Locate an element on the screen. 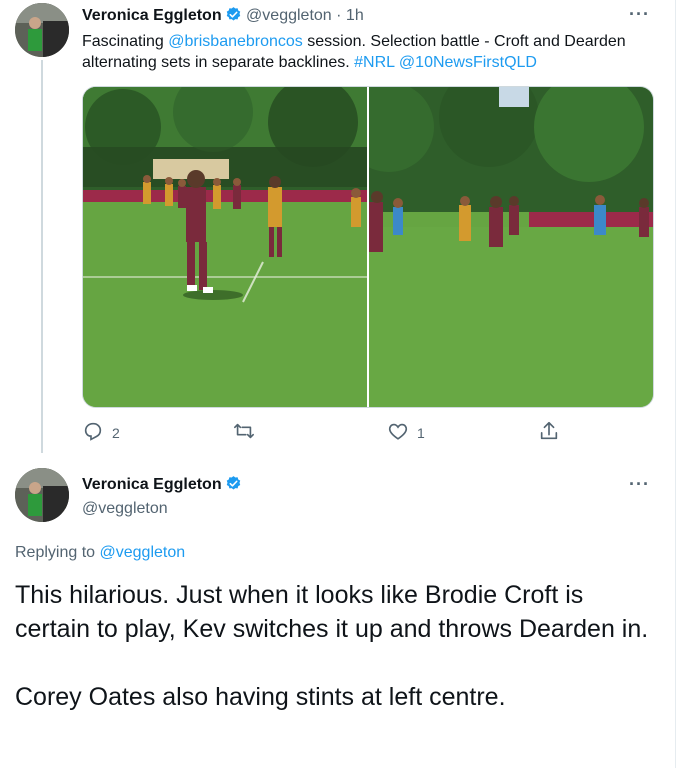 The width and height of the screenshot is (676, 768). reply-button: 2 is located at coordinates (101, 432).